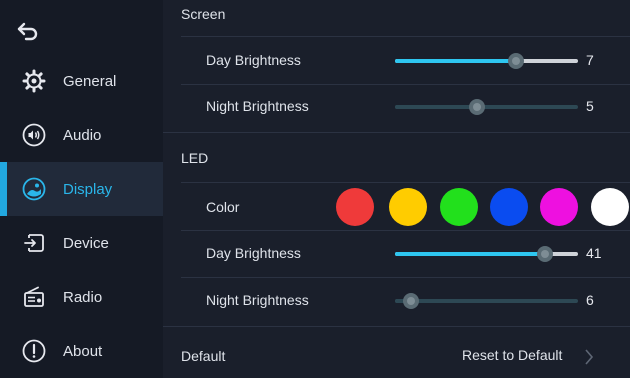 The height and width of the screenshot is (378, 630). Describe the element at coordinates (34, 296) in the screenshot. I see `radio-icon` at that location.